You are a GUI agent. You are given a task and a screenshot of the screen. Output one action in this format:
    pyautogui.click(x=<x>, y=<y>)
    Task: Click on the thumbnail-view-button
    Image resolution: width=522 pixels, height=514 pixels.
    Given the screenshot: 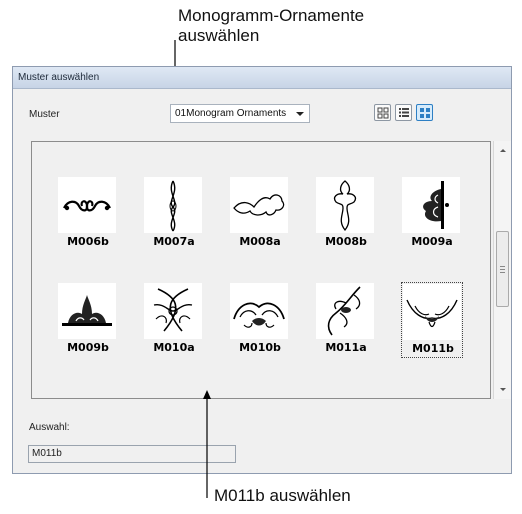 What is the action you would take?
    pyautogui.click(x=424, y=112)
    